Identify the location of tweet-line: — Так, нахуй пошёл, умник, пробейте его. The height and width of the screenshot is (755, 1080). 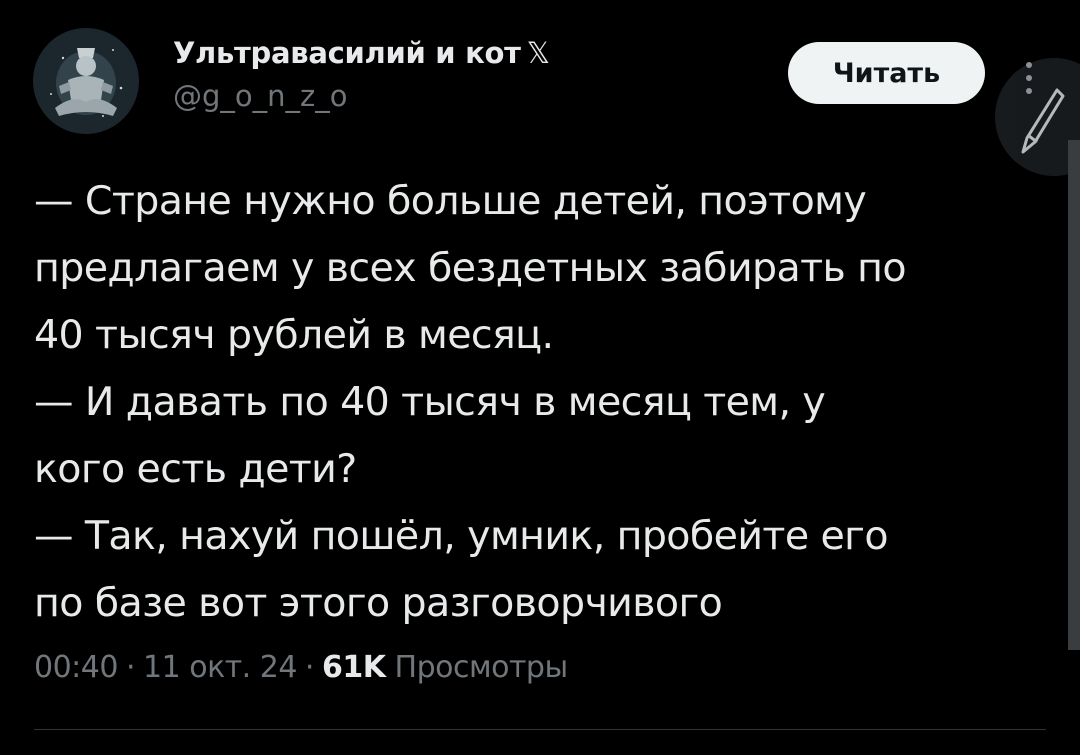
(461, 536).